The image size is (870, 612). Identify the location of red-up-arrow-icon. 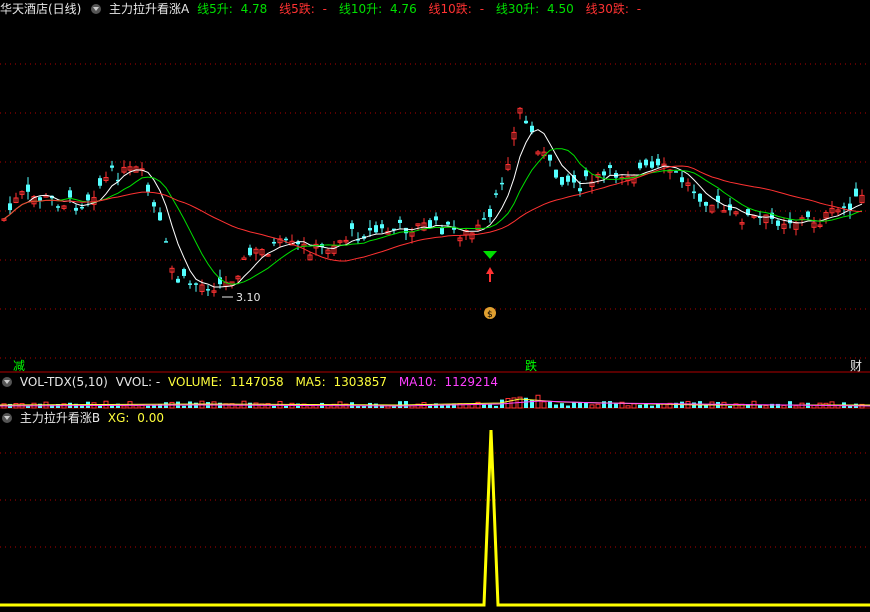
(490, 270).